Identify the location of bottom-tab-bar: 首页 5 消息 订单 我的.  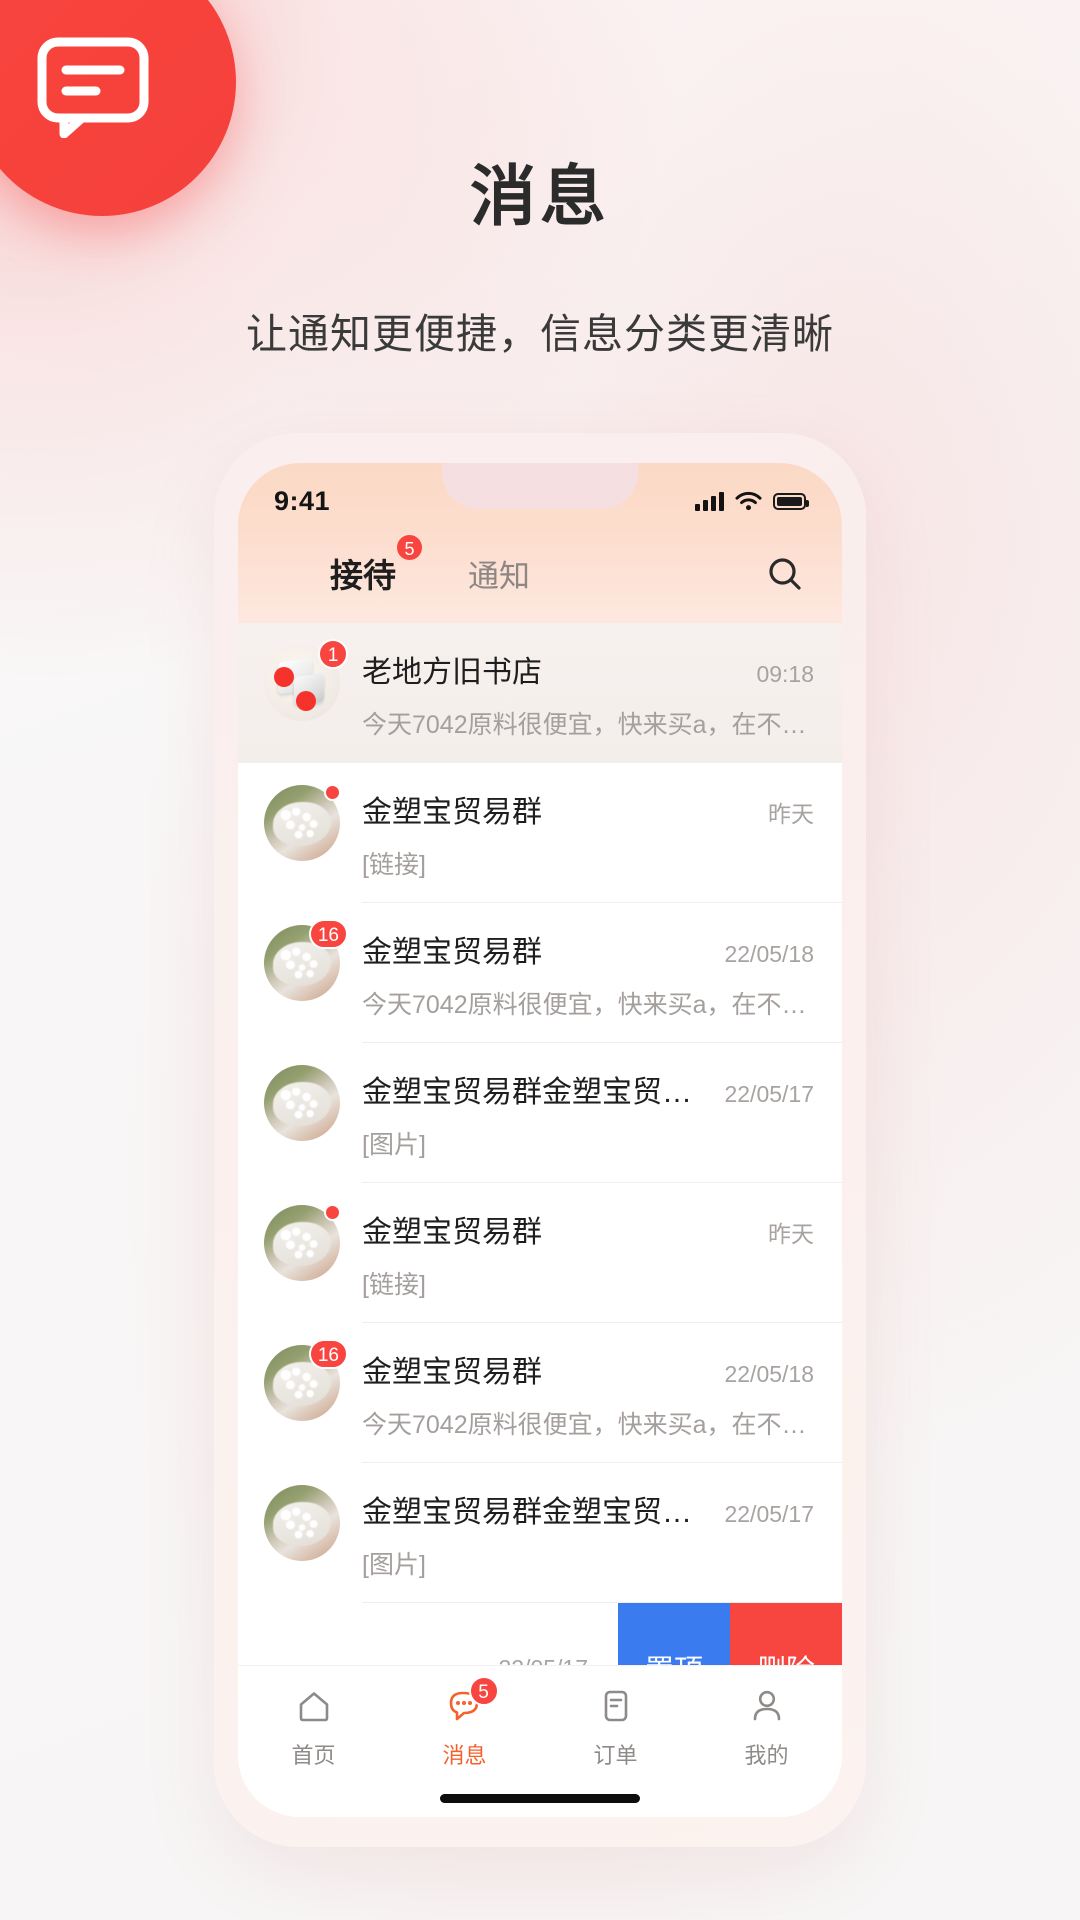
(540, 1741).